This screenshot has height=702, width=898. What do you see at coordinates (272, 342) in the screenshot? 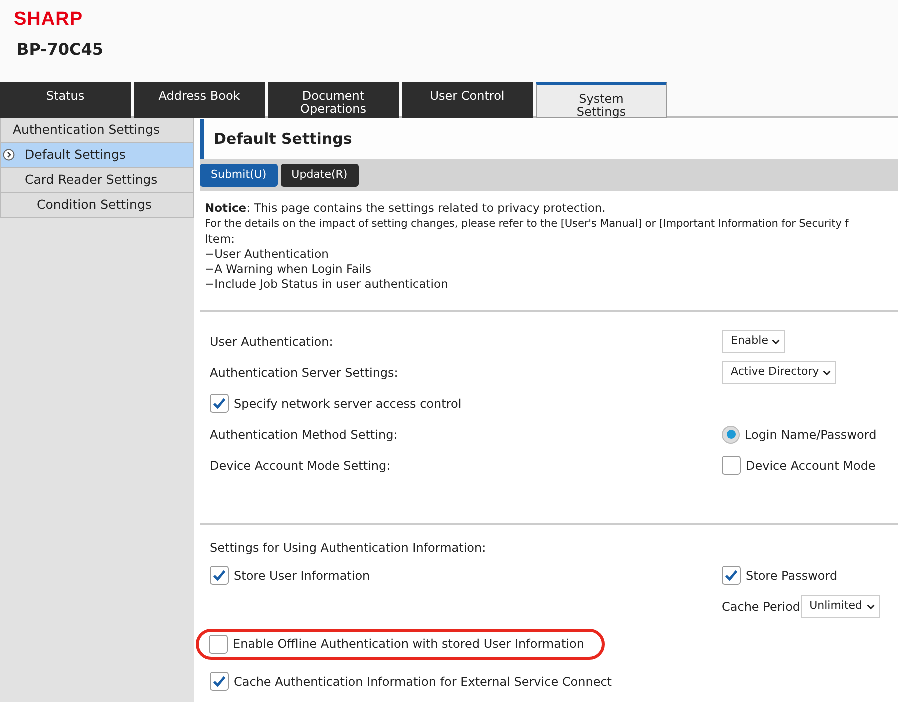
I see `setting-label: User Authentication:` at bounding box center [272, 342].